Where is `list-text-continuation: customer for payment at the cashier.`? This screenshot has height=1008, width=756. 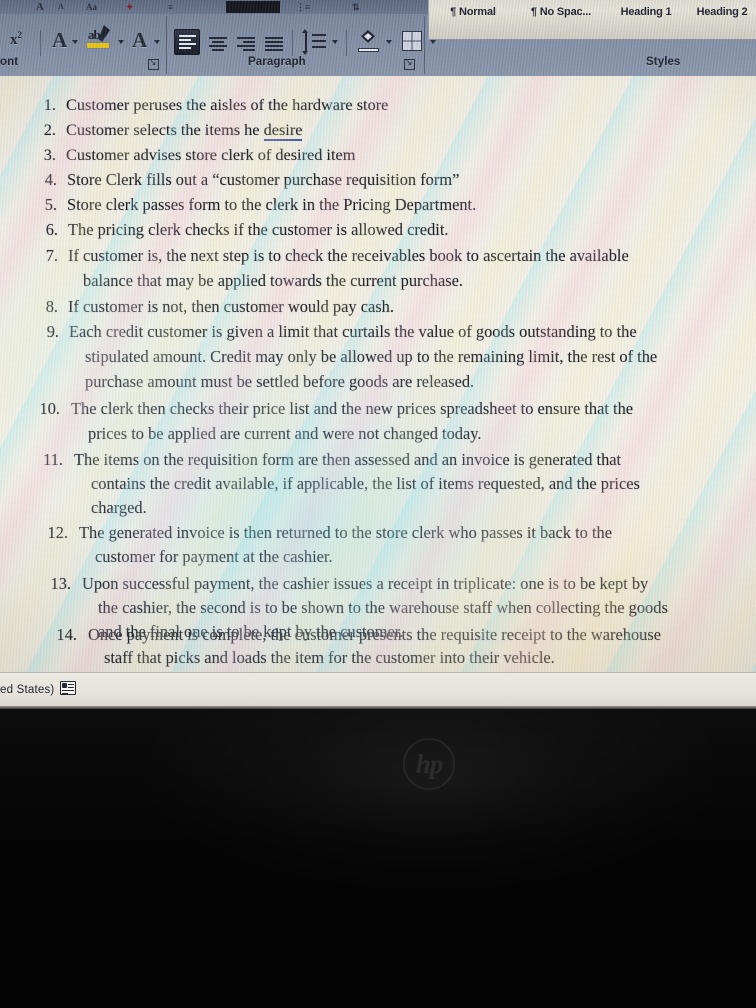 list-text-continuation: customer for payment at the cashier. is located at coordinates (214, 556).